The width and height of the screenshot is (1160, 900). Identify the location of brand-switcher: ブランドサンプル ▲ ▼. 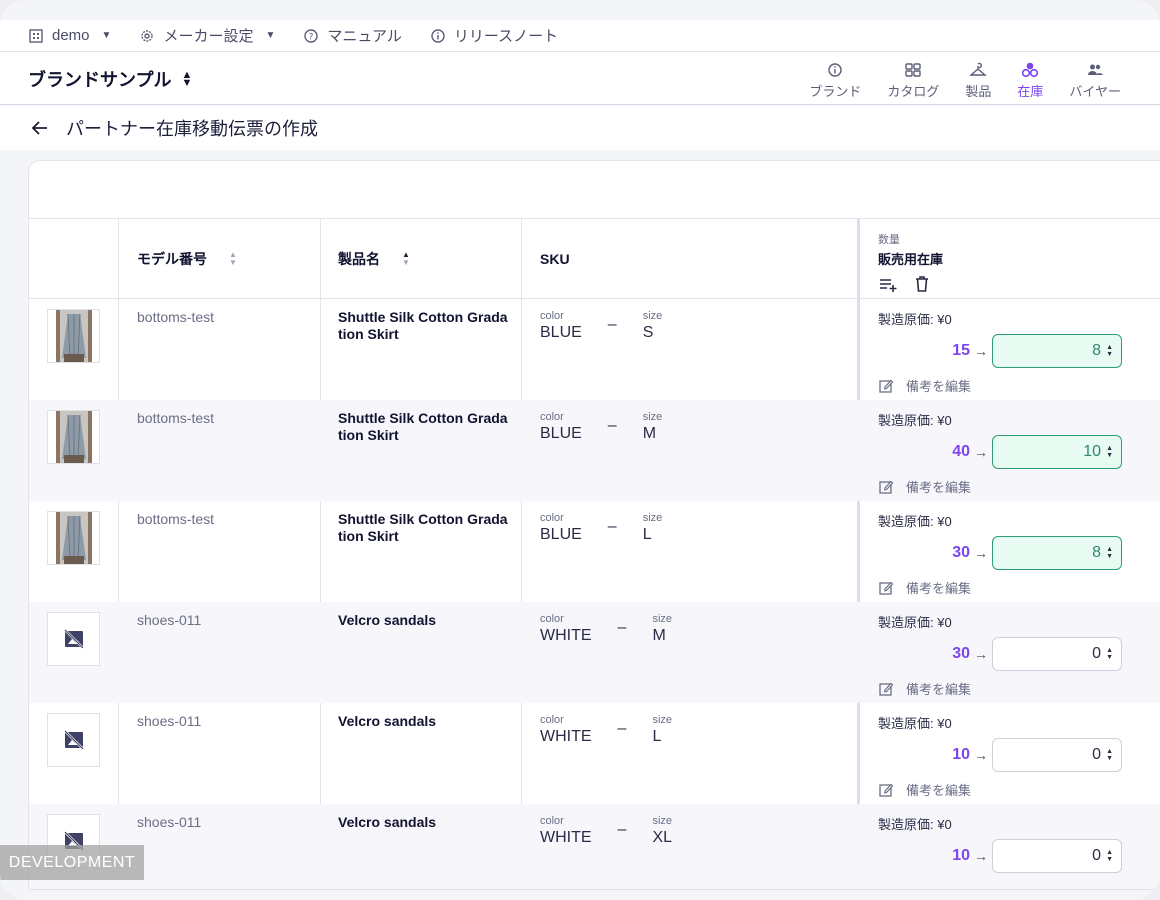
(110, 79).